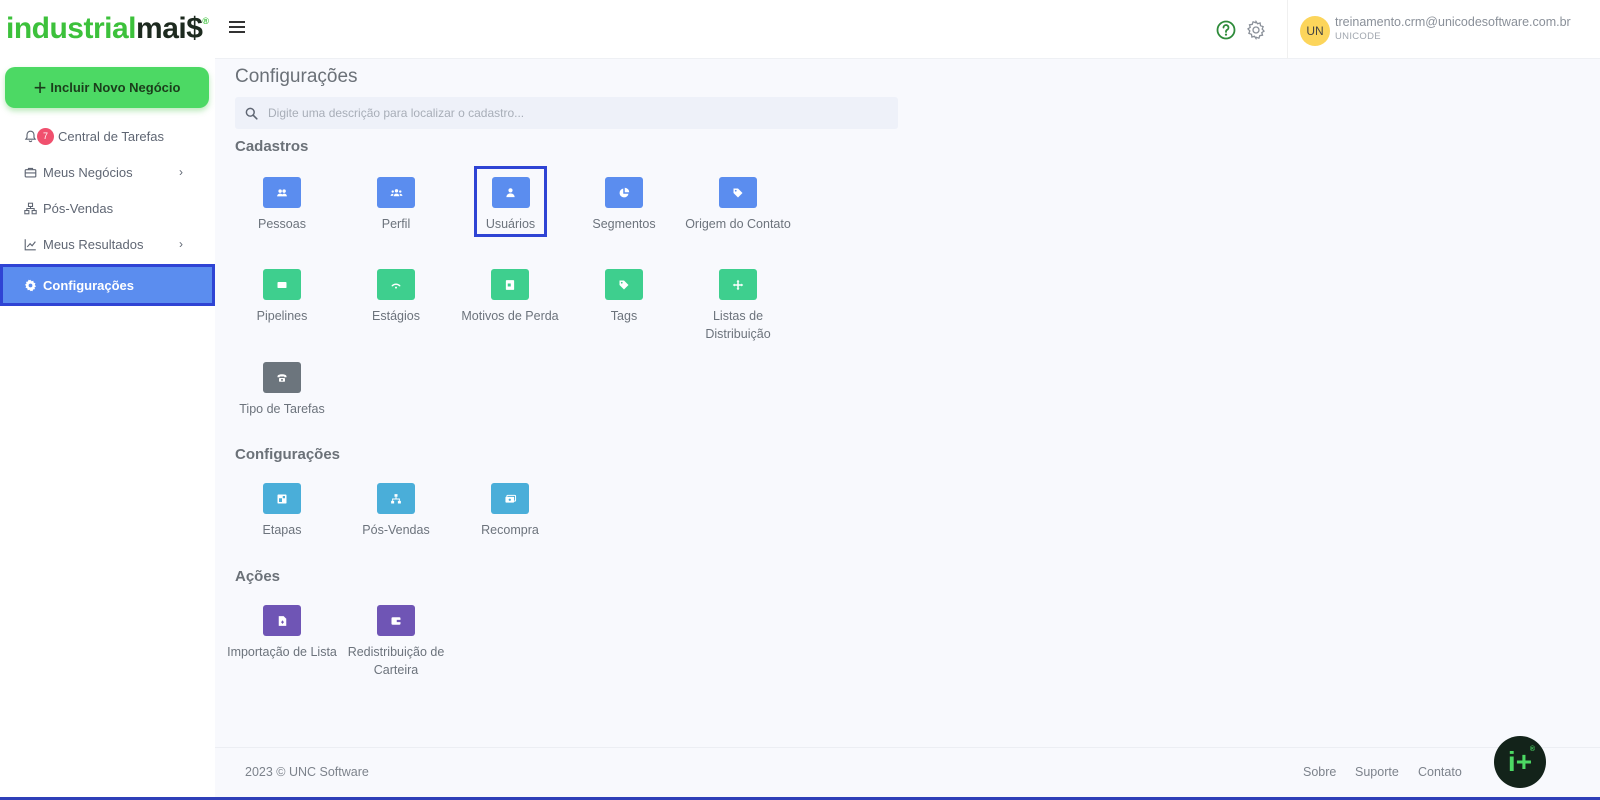 The image size is (1600, 800). Describe the element at coordinates (396, 316) in the screenshot. I see `tile-label: Estágios` at that location.